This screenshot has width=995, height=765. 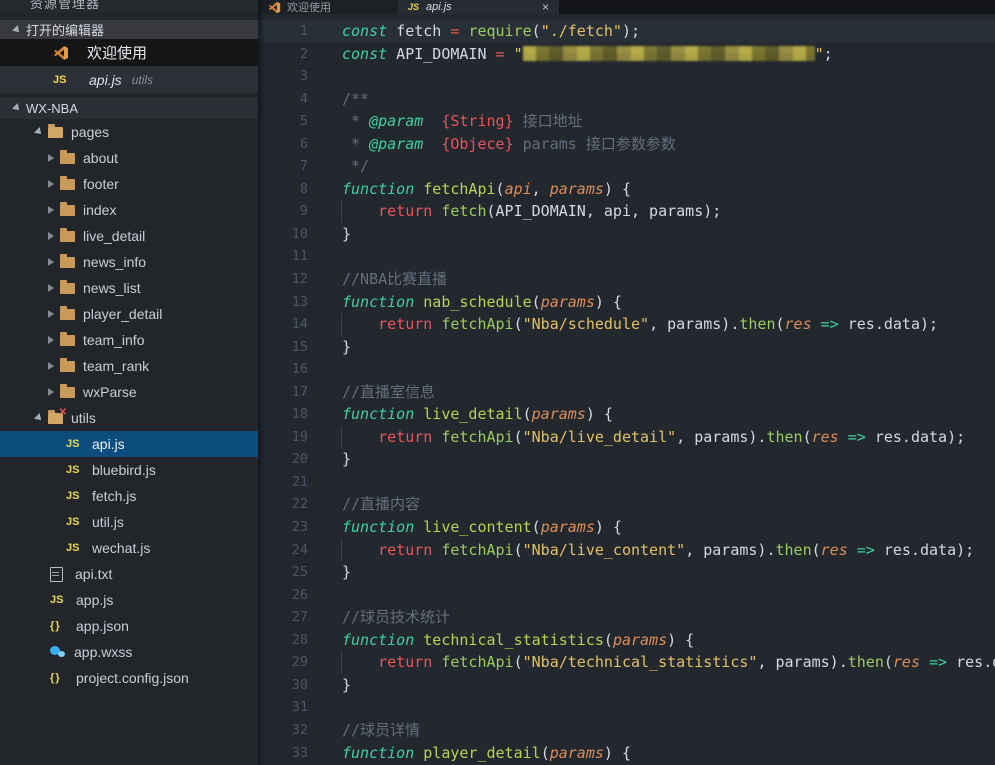 I want to click on code-line-33: 33 function player_detail(params) {, so click(x=626, y=753).